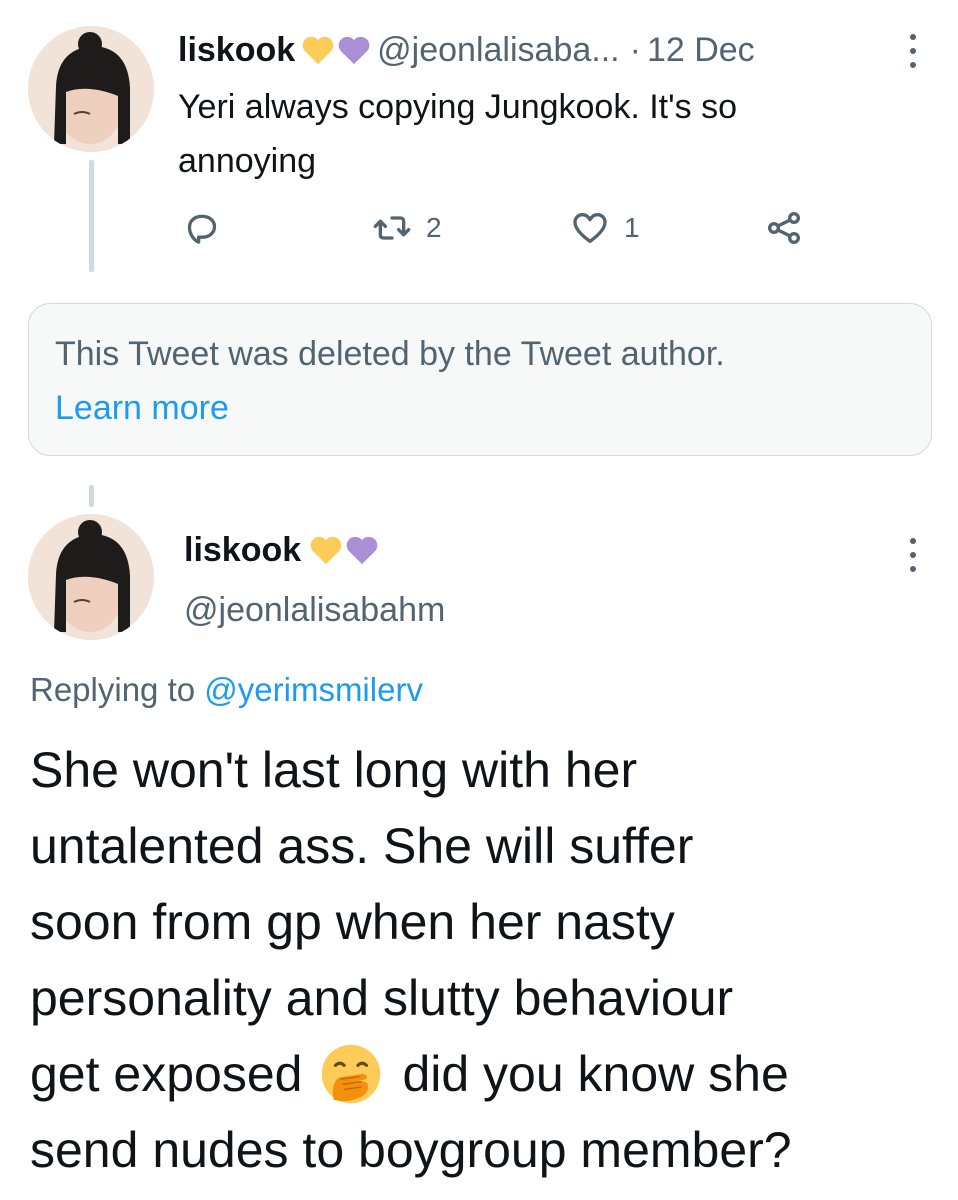 Image resolution: width=958 pixels, height=1200 pixels. What do you see at coordinates (113, 689) in the screenshot?
I see `replying-to-label: Replying to` at bounding box center [113, 689].